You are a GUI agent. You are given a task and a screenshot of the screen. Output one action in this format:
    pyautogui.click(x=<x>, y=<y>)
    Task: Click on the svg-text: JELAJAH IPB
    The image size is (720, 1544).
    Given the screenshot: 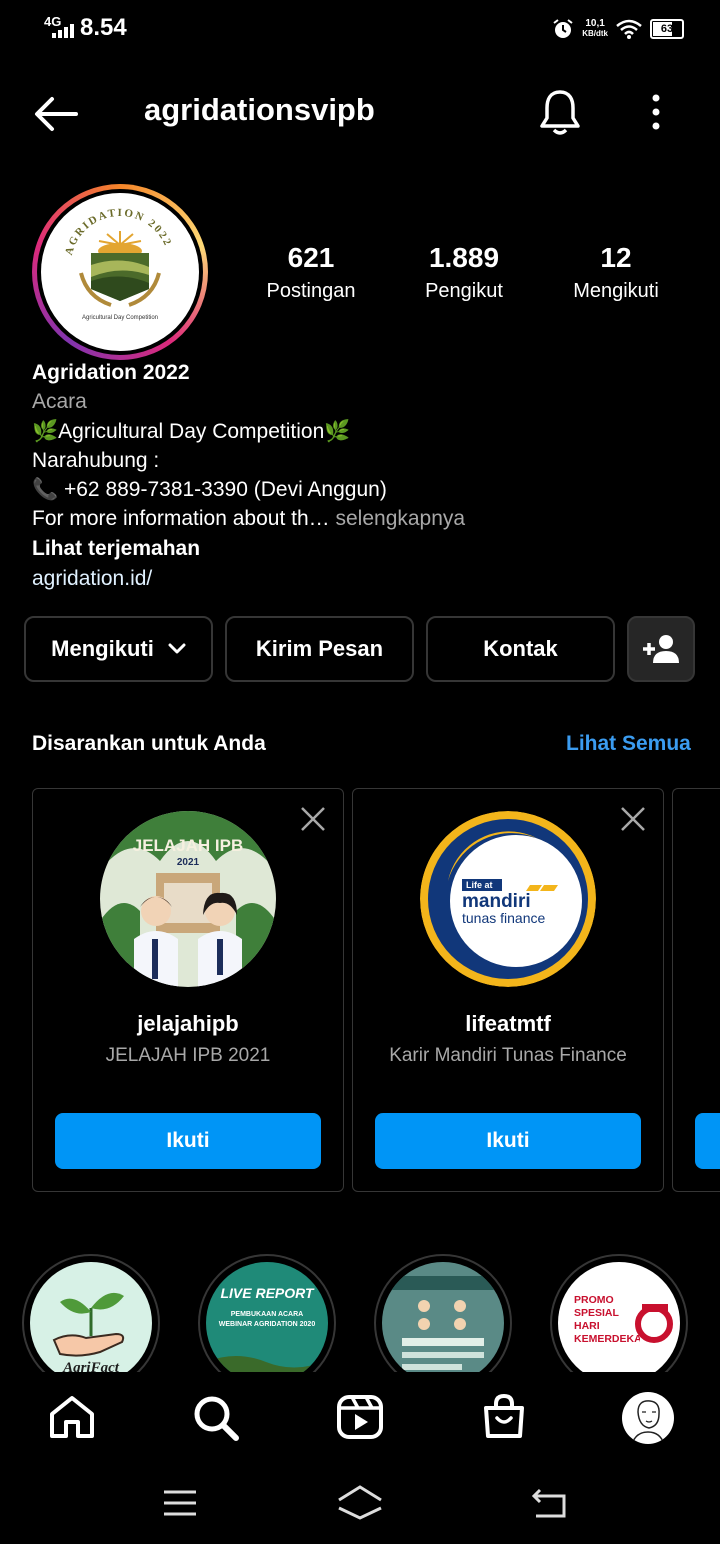 What is the action you would take?
    pyautogui.click(x=188, y=845)
    